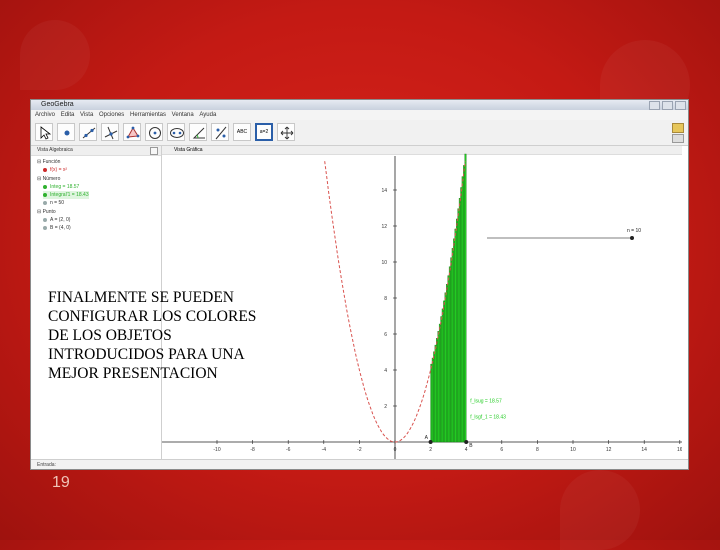  I want to click on menu-edita: Edita, so click(68, 115).